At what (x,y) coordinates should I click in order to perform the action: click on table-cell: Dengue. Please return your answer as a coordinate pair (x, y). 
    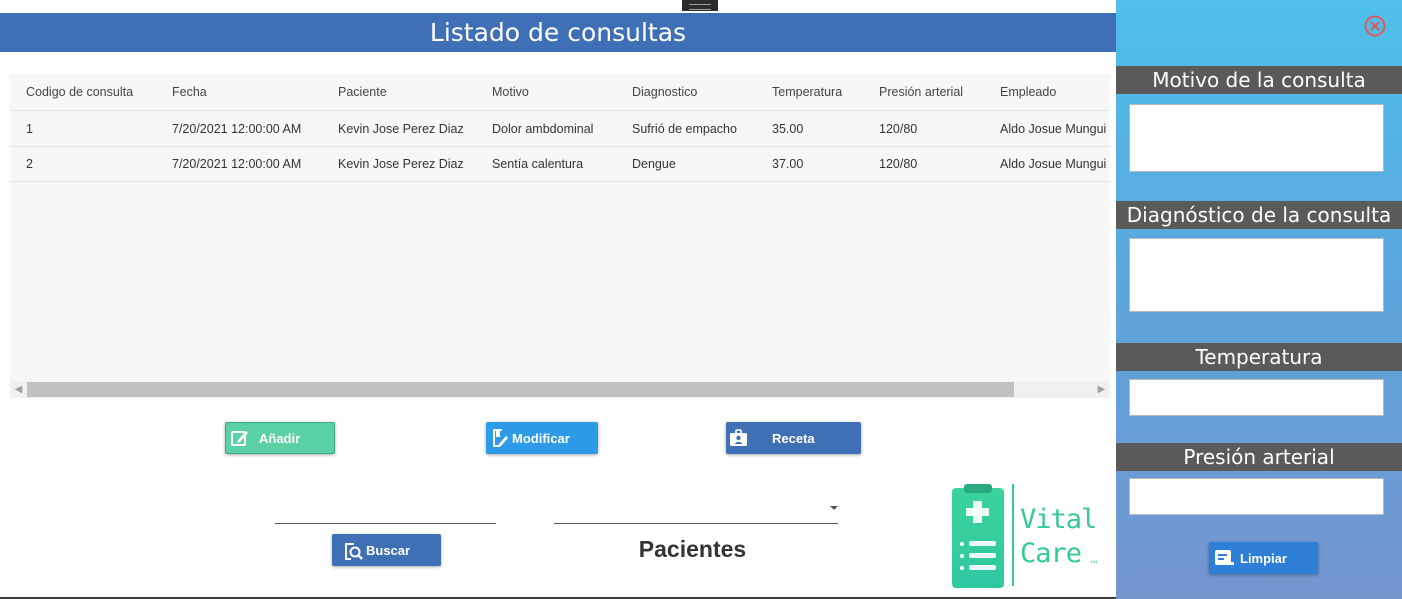
    Looking at the image, I should click on (654, 164).